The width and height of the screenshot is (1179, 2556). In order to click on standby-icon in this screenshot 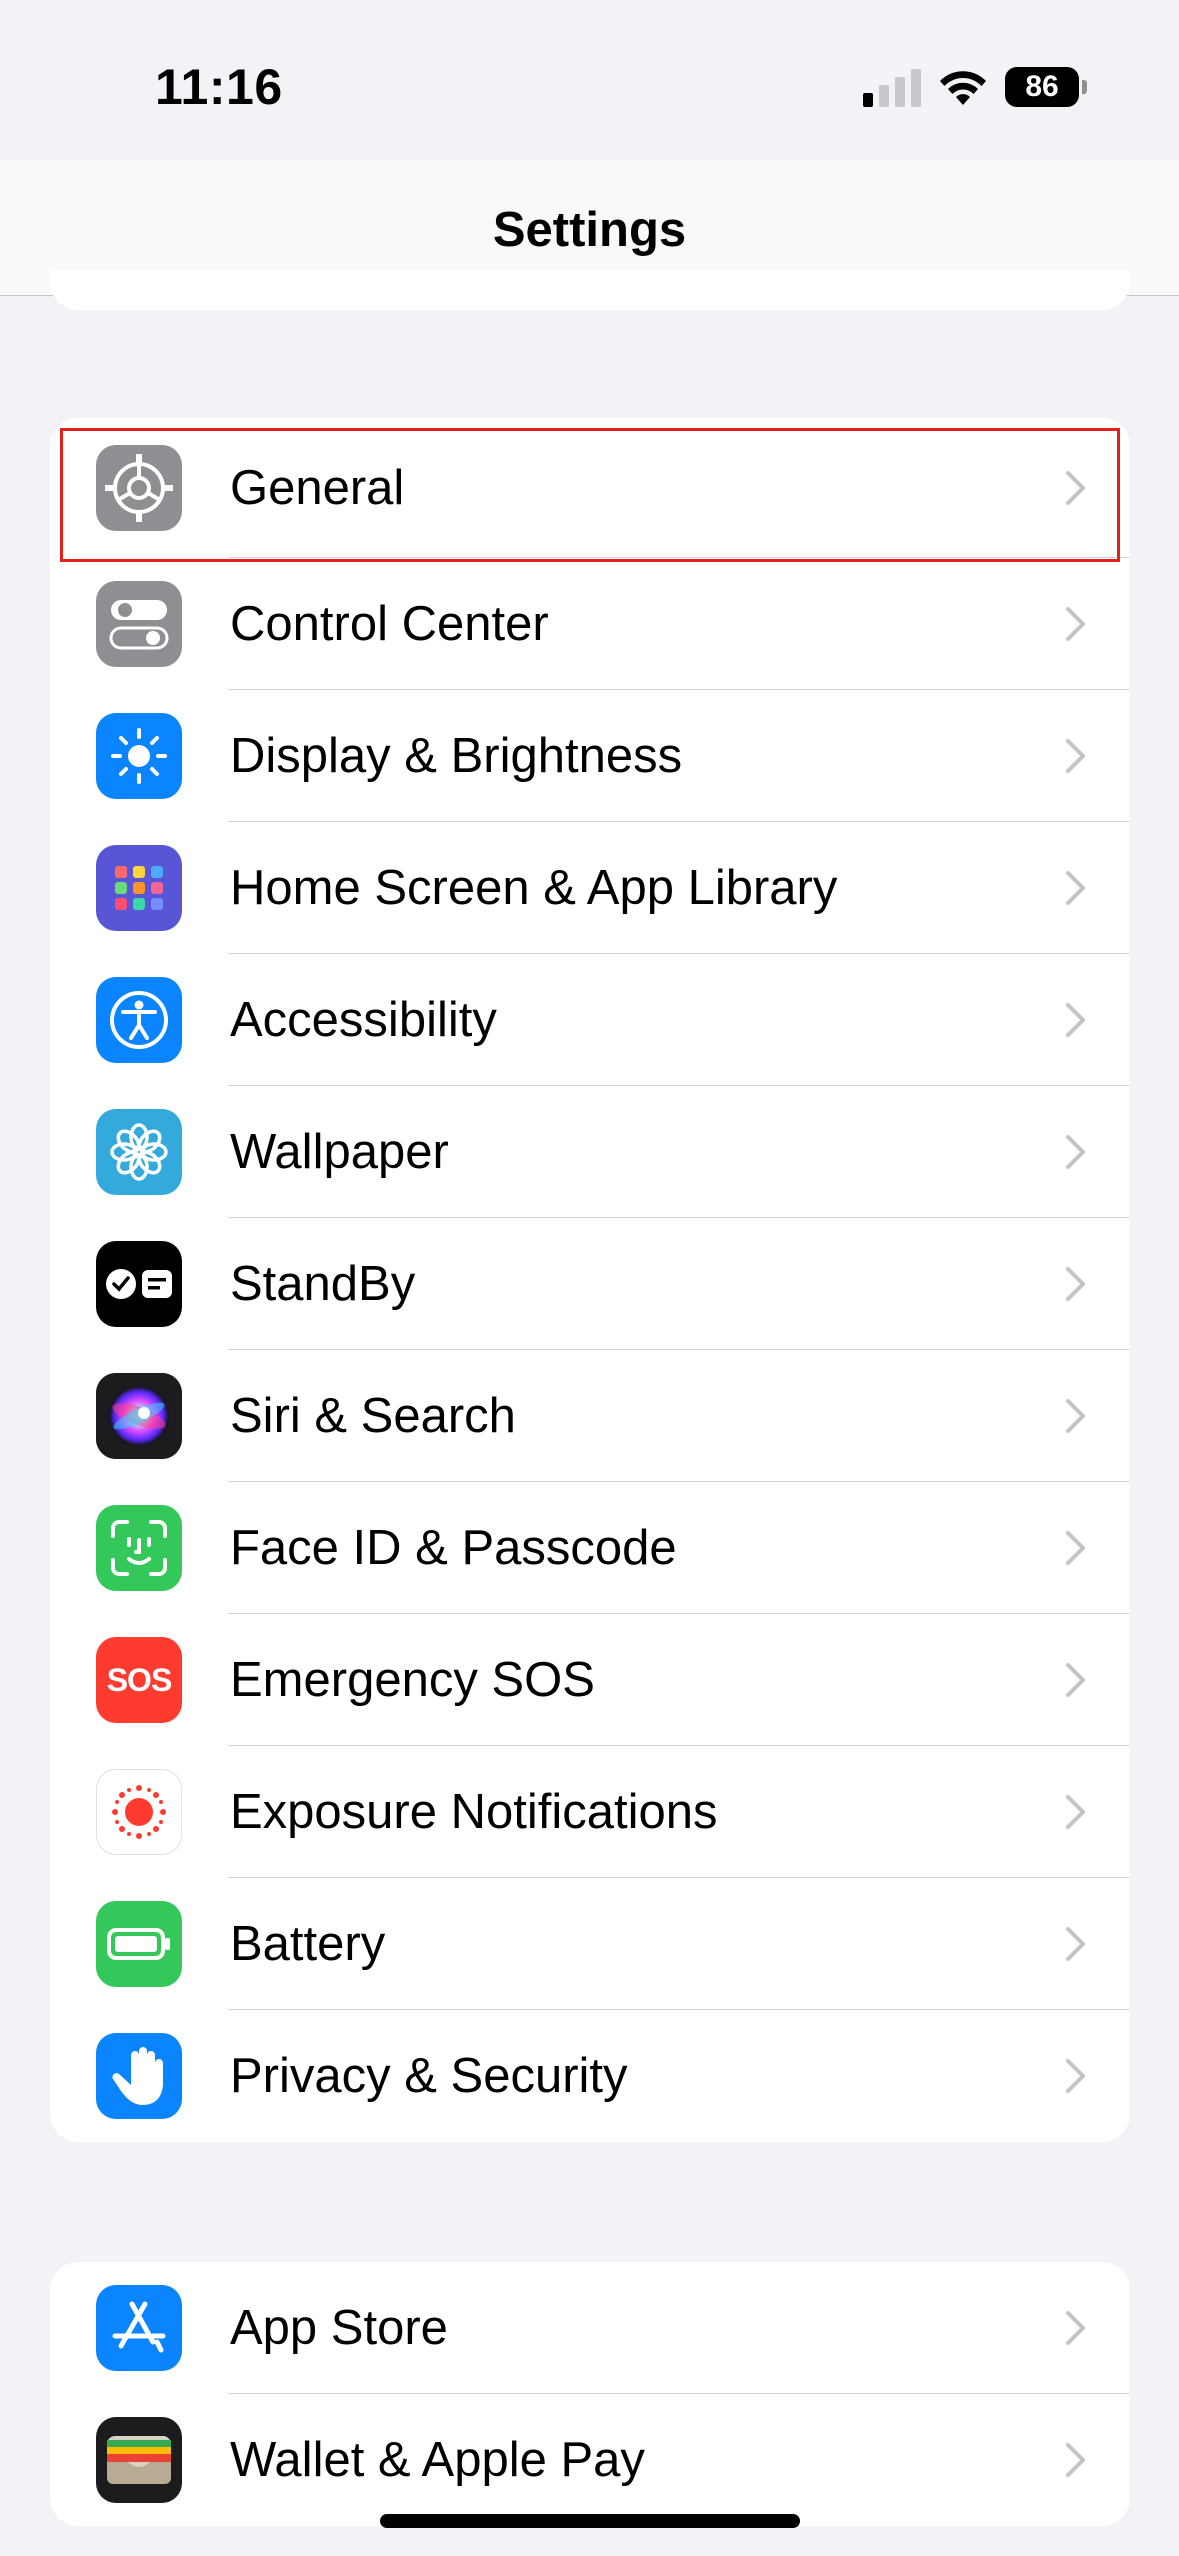, I will do `click(139, 1284)`.